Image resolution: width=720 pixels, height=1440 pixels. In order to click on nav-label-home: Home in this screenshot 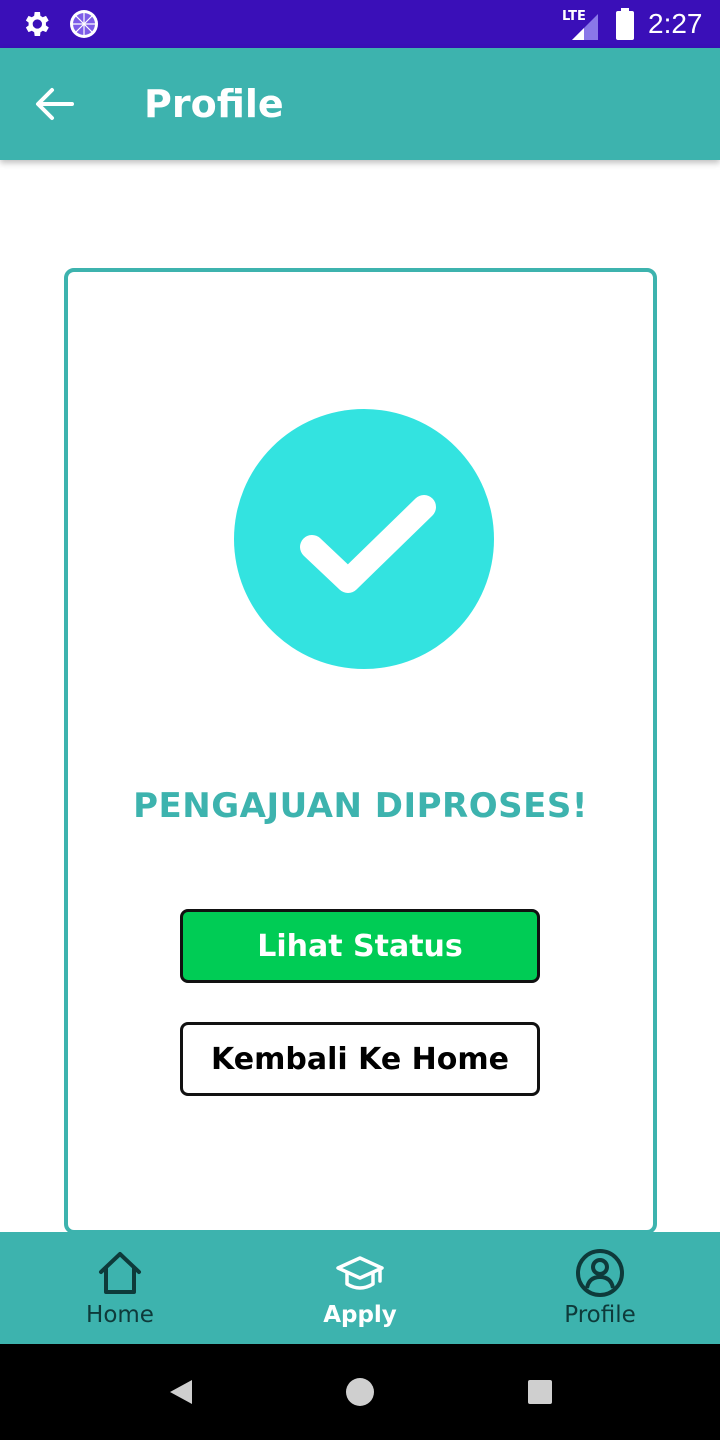, I will do `click(120, 1315)`.